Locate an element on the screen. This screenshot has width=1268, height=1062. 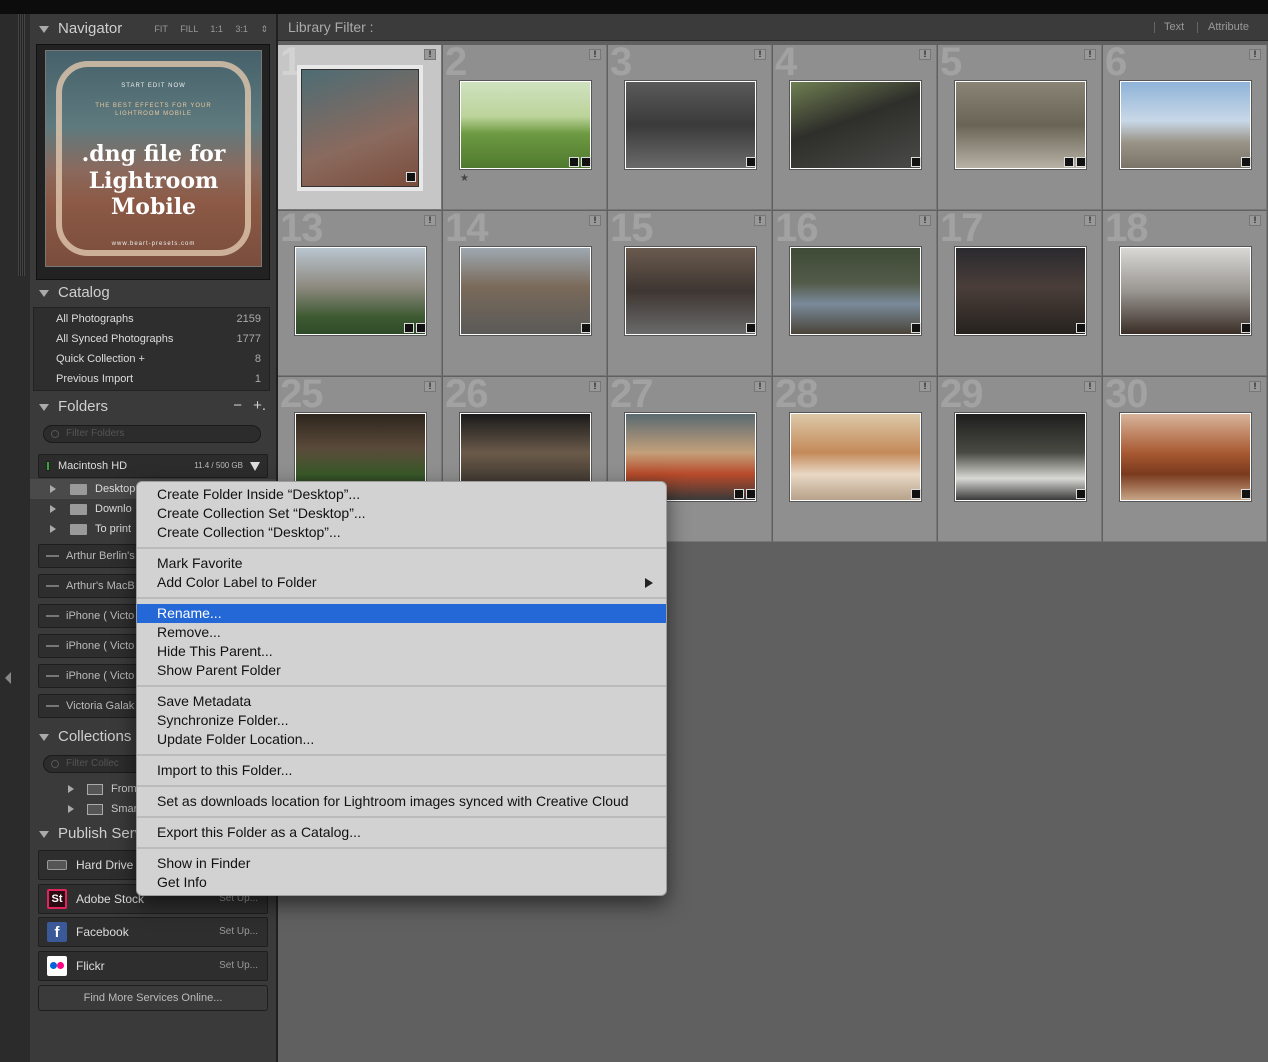
catalog-header: Catalog is located at coordinates (153, 293).